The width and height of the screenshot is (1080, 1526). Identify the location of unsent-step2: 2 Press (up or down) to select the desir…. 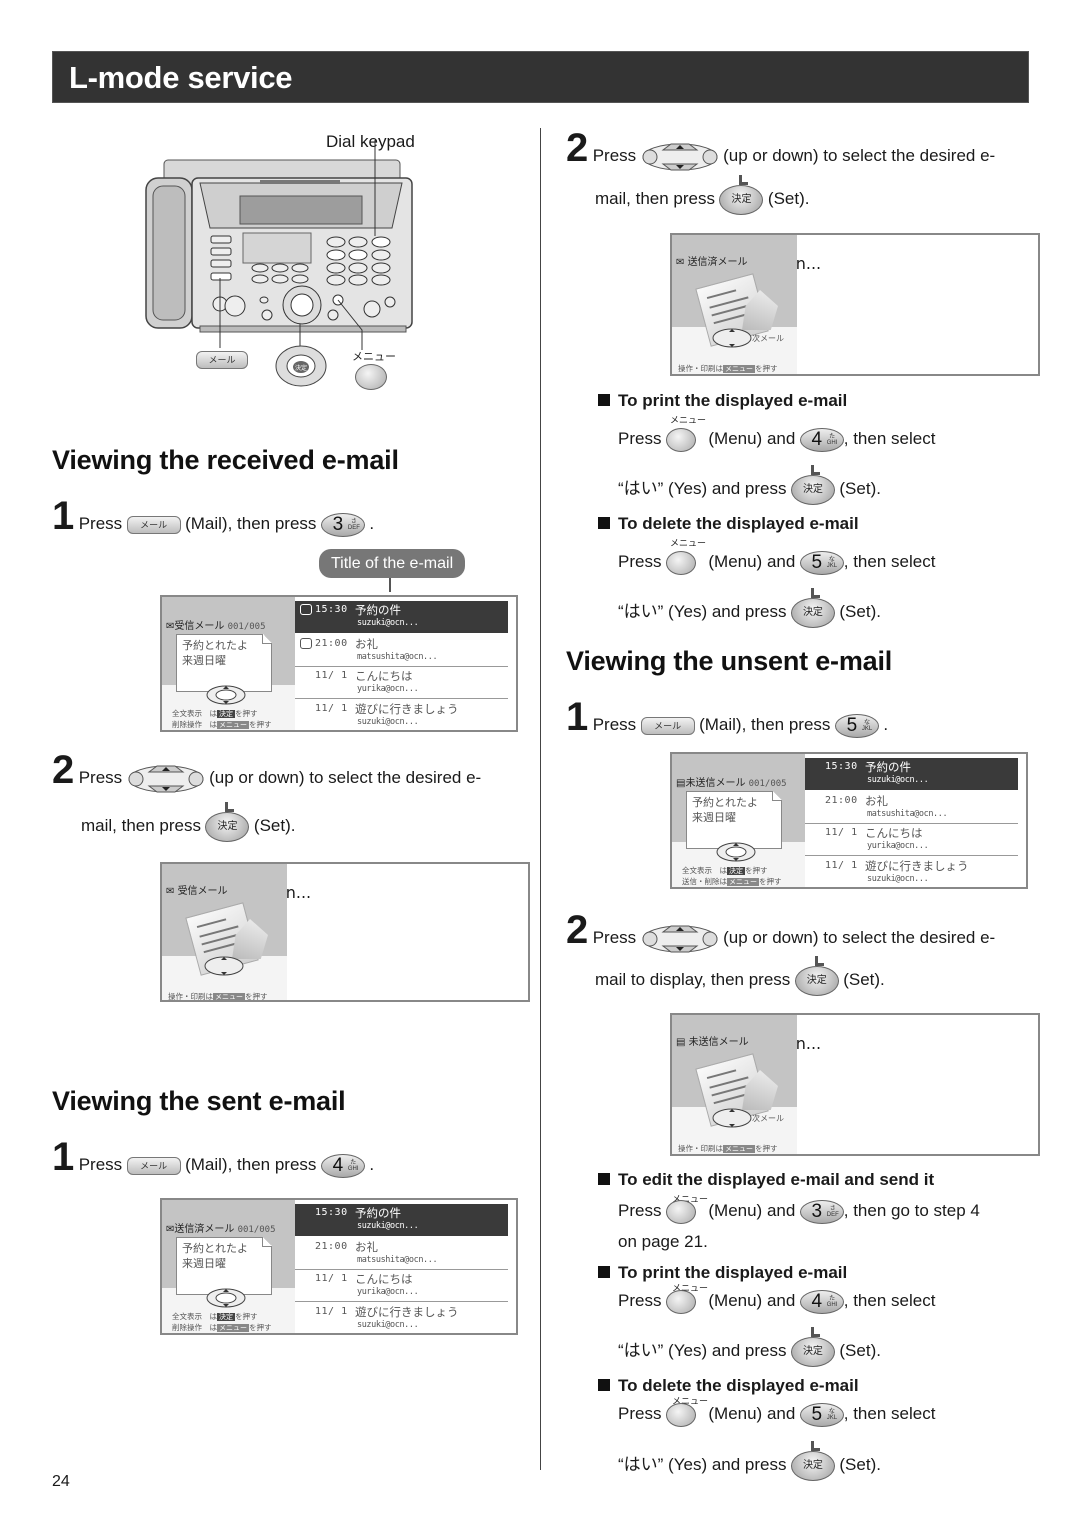
(781, 930).